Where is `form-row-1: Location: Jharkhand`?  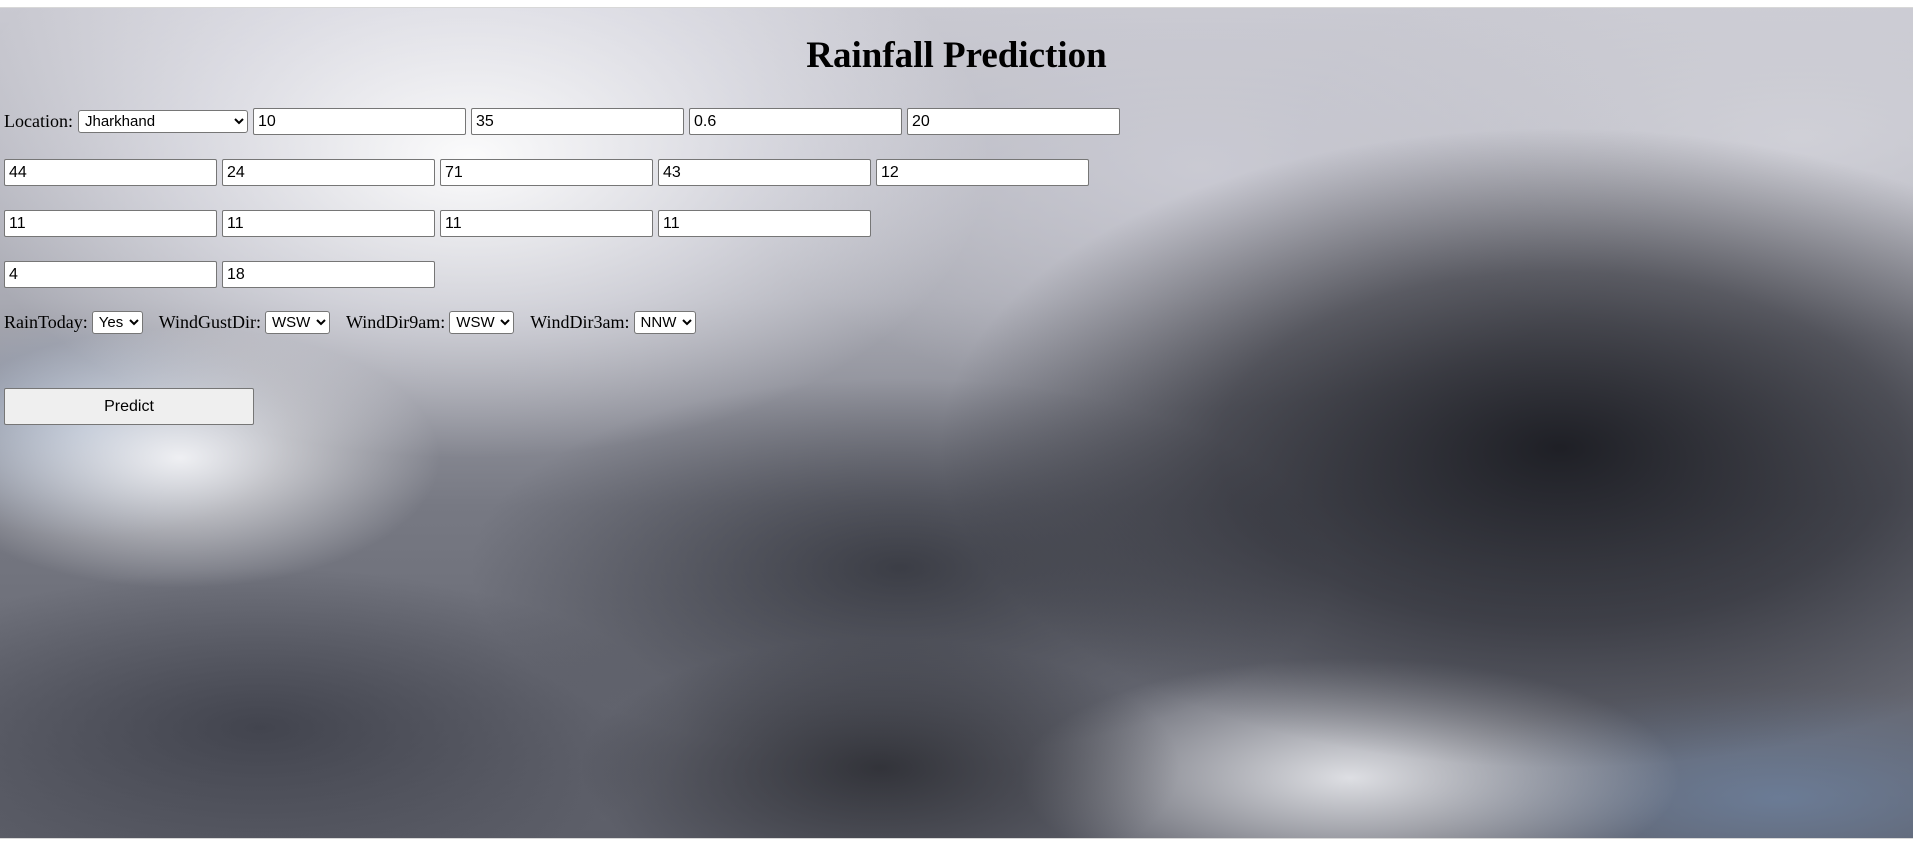
form-row-1: Location: Jharkhand is located at coordinates (564, 121).